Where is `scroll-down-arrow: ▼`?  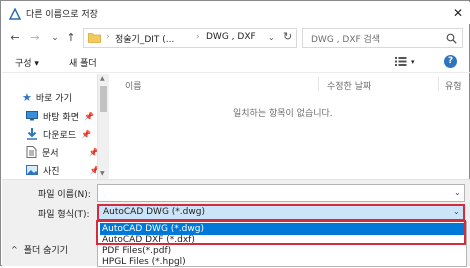
scroll-down-arrow: ▼ is located at coordinates (102, 173).